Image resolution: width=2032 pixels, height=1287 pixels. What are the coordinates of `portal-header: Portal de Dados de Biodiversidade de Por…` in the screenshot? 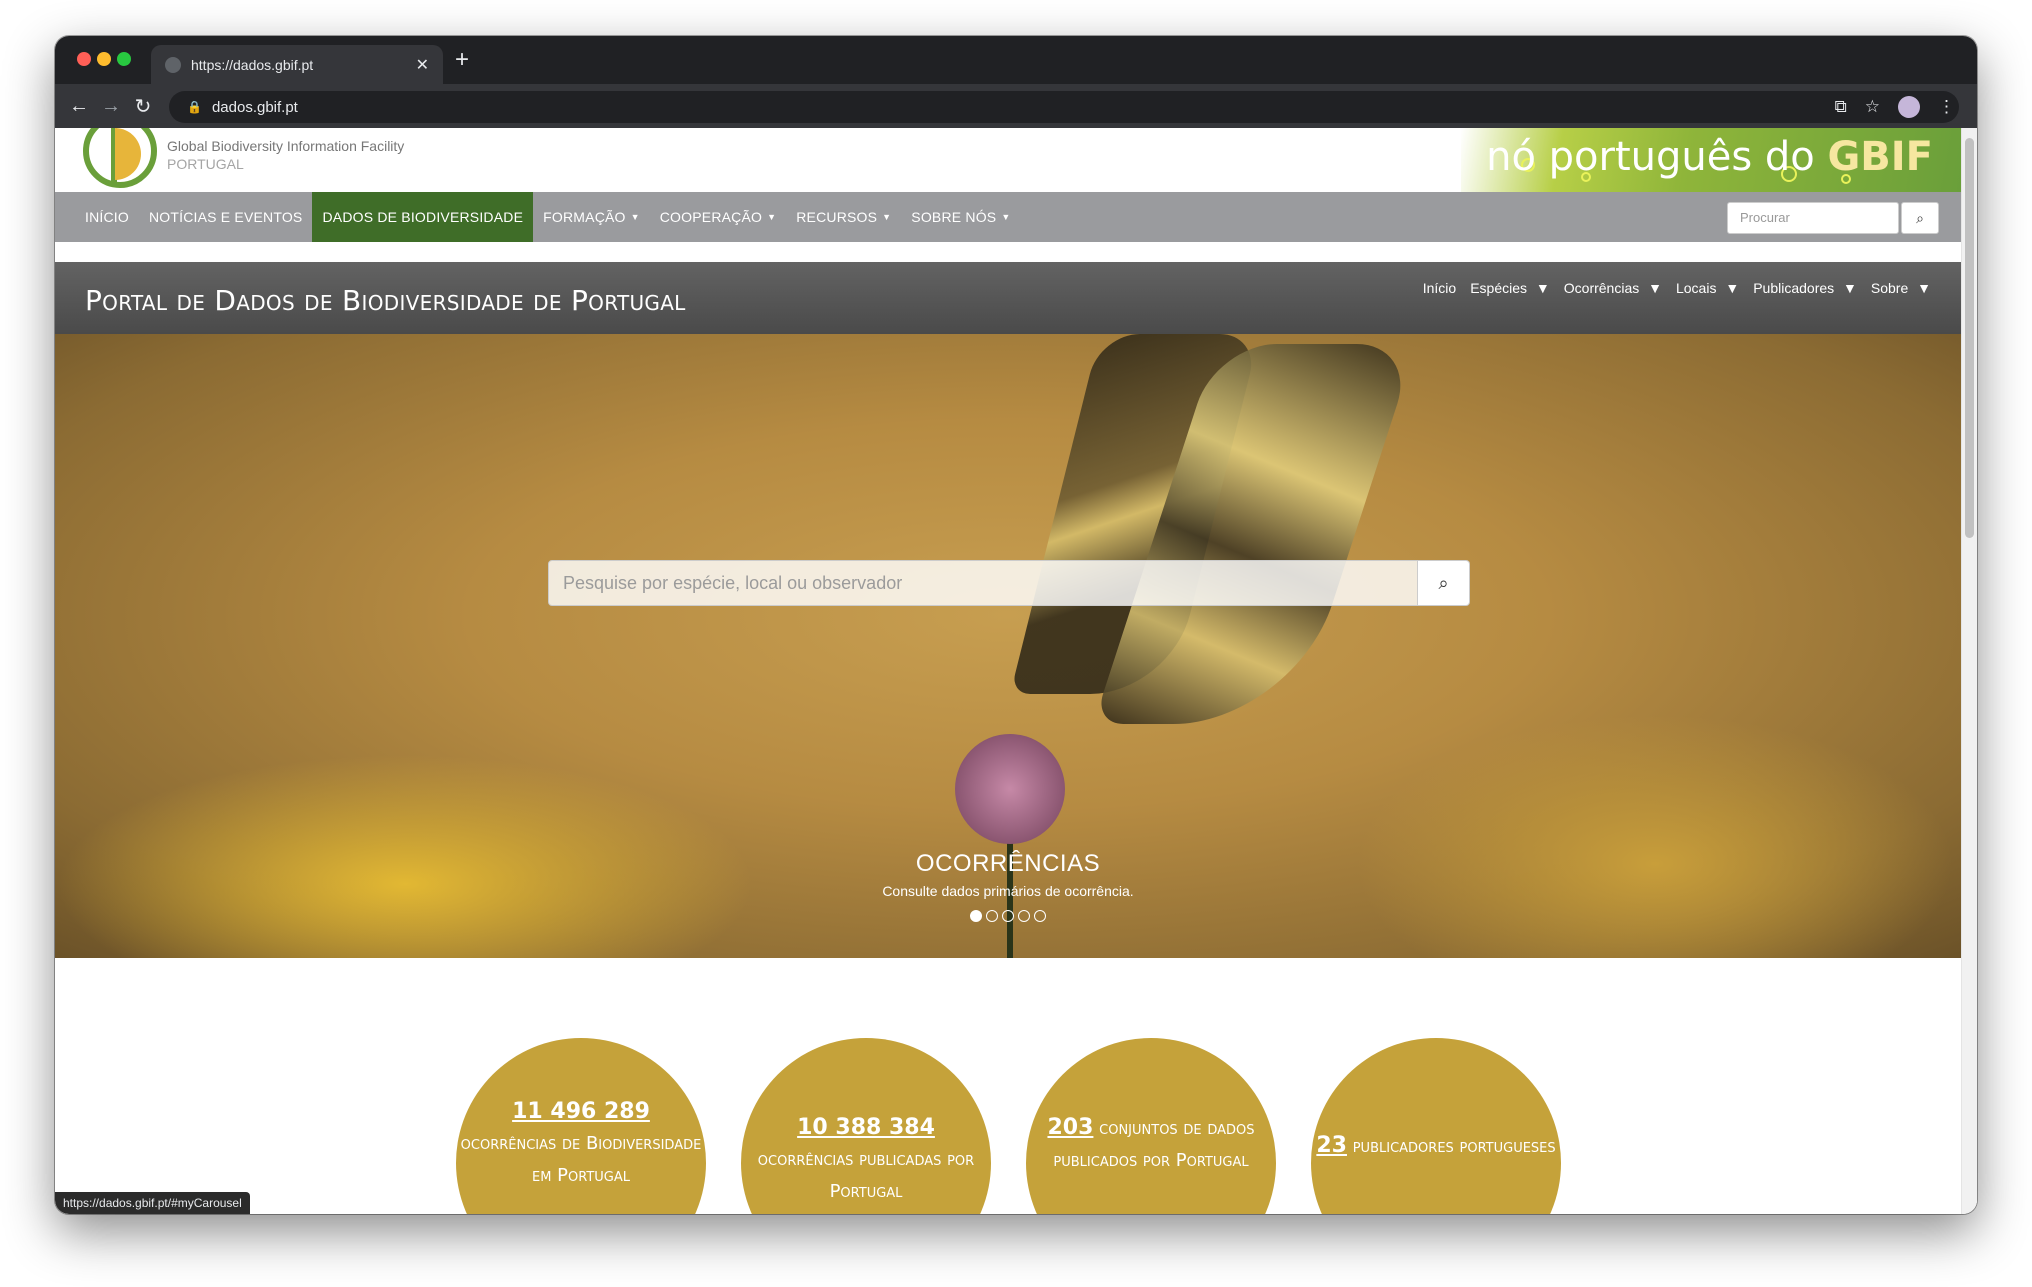 It's located at (1008, 298).